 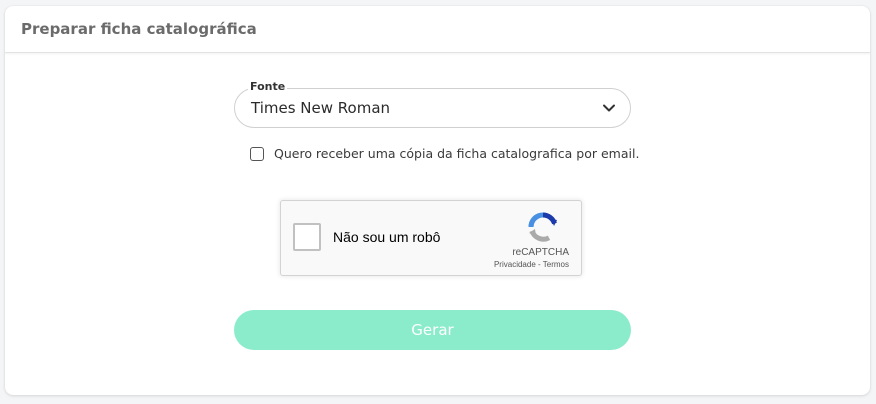 What do you see at coordinates (387, 237) in the screenshot?
I see `recaptcha-label: Não sou um robô` at bounding box center [387, 237].